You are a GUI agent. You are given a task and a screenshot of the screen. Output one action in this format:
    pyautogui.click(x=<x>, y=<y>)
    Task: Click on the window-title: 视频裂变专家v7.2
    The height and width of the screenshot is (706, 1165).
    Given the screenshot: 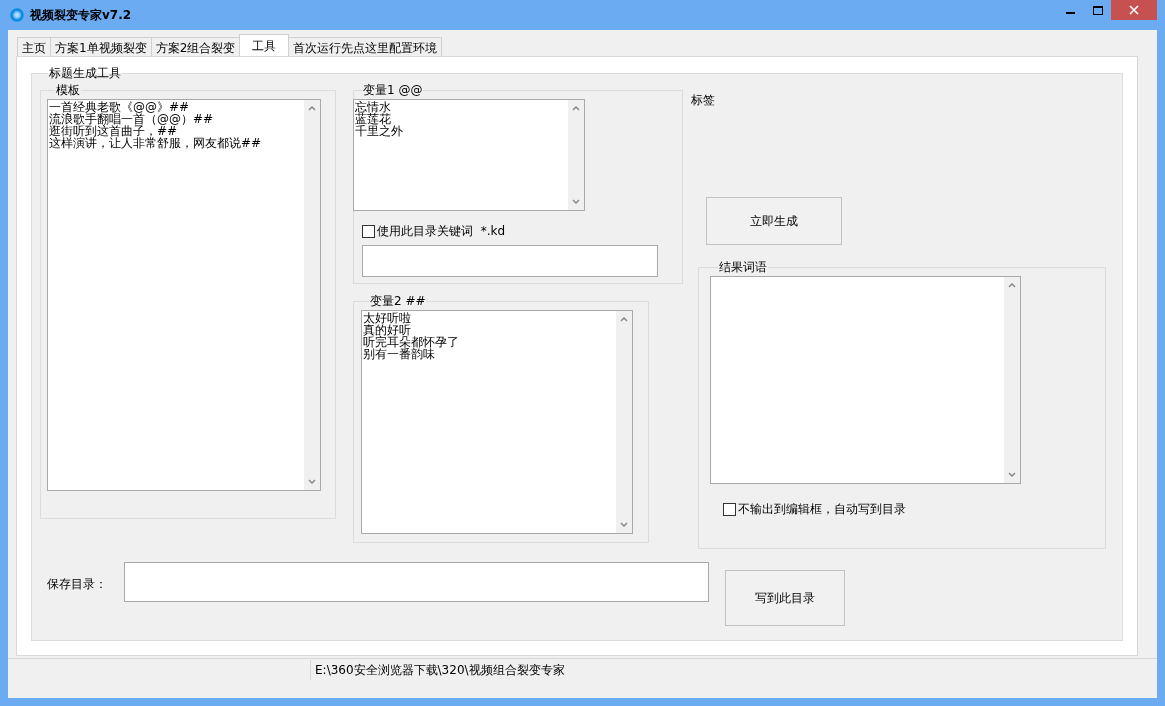 What is the action you would take?
    pyautogui.click(x=81, y=15)
    